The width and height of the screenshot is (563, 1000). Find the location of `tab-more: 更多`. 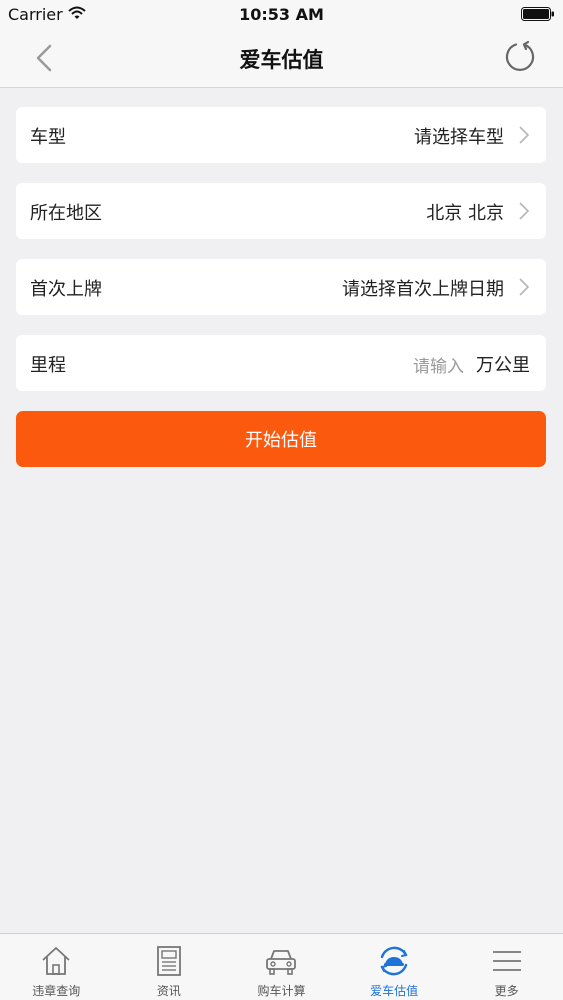

tab-more: 更多 is located at coordinates (506, 967).